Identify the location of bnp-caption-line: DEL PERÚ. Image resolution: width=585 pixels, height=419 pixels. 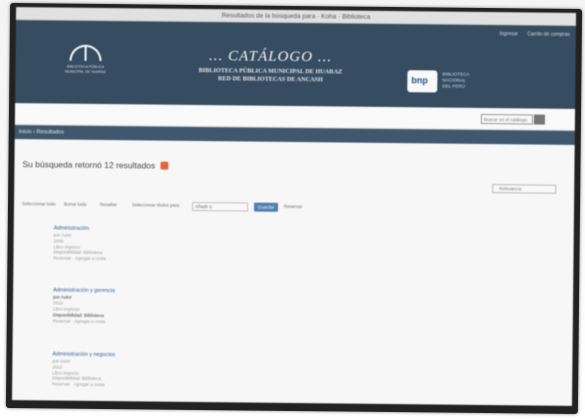
(454, 86).